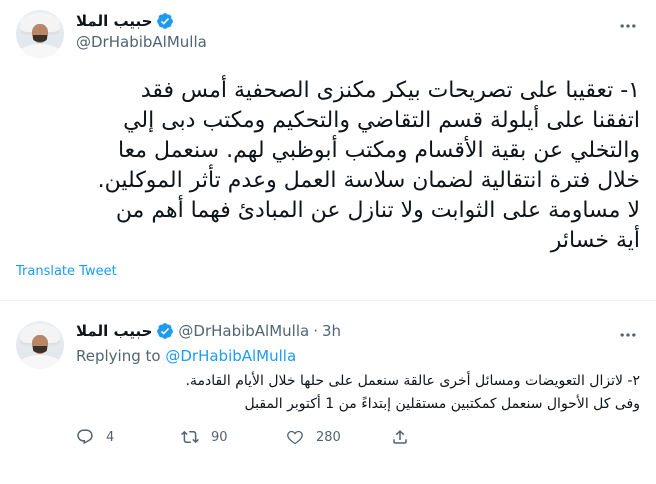 The height and width of the screenshot is (484, 656). I want to click on author-handle: @DrHabibAlMulla, so click(141, 42).